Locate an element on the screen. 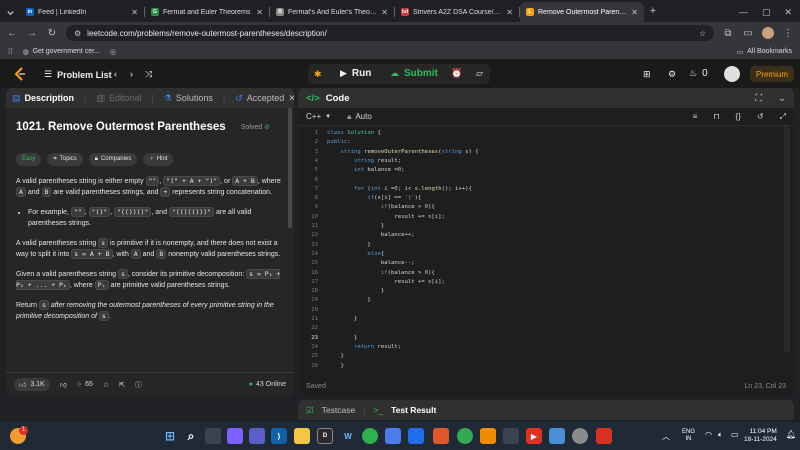 Image resolution: width=800 pixels, height=450 pixels. code-line: for (int i =0; i< s.length(); i++){ is located at coordinates (399, 189).